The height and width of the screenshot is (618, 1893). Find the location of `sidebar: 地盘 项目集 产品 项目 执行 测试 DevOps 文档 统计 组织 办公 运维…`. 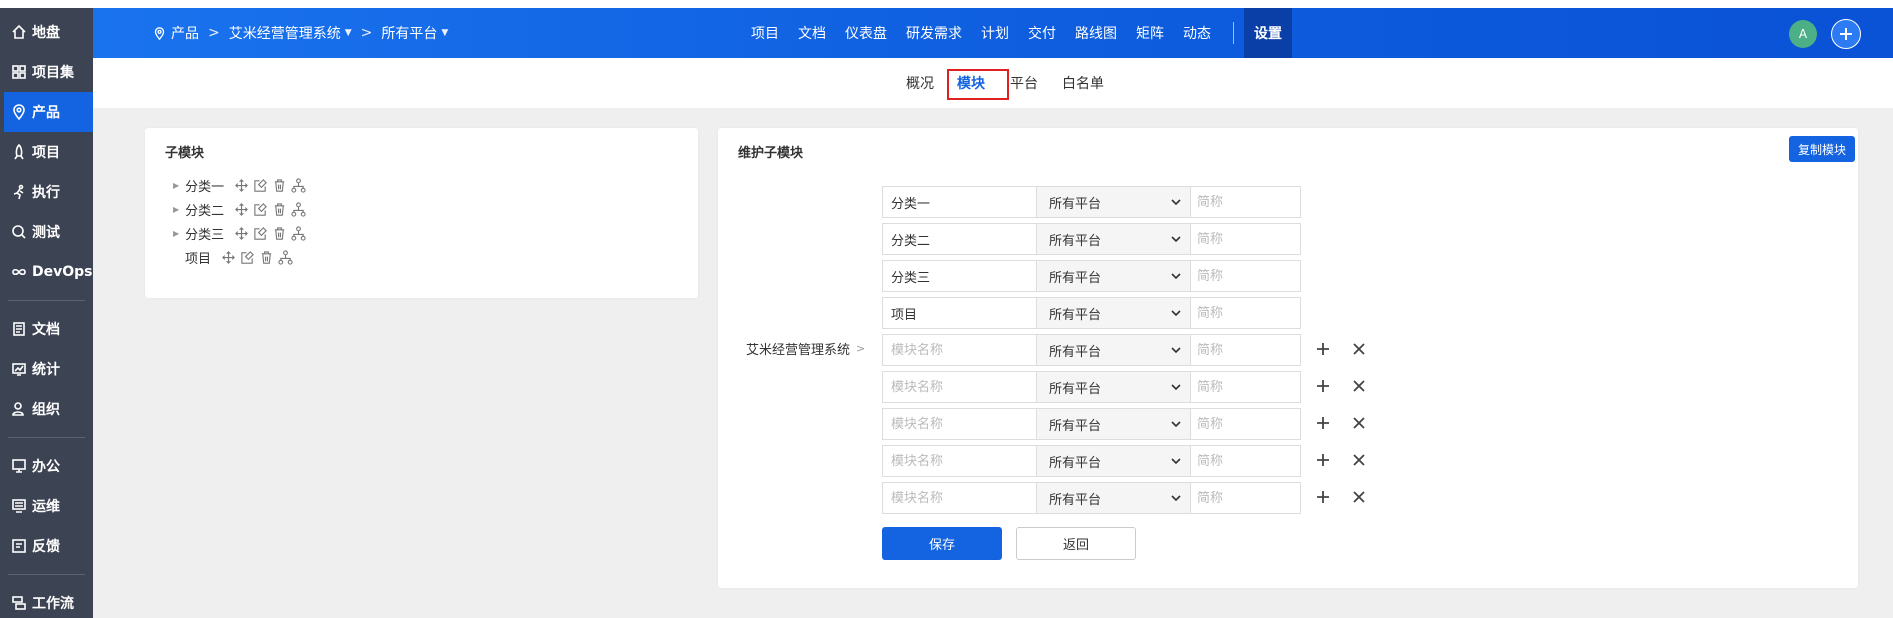

sidebar: 地盘 项目集 产品 项目 执行 测试 DevOps 文档 统计 组织 办公 运维… is located at coordinates (46, 313).